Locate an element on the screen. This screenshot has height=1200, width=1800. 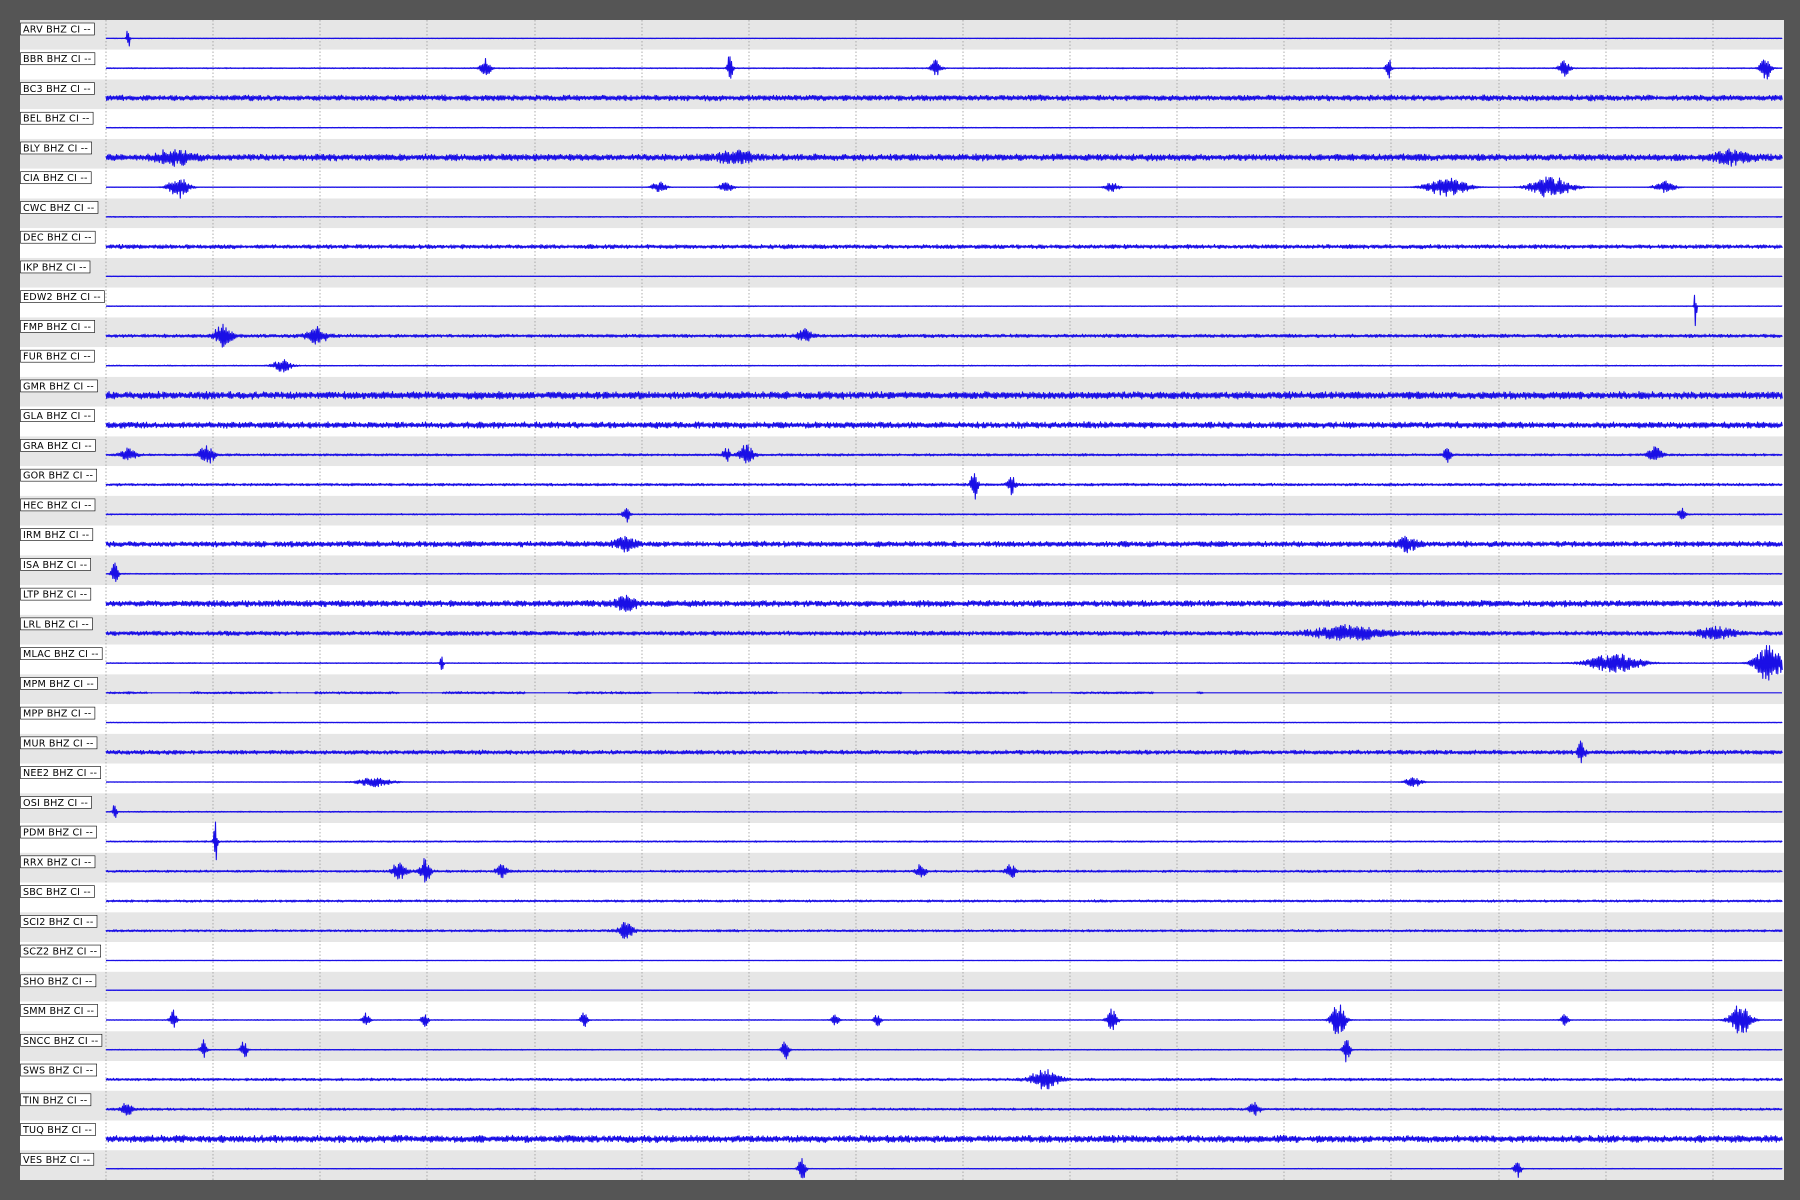
station-label: DEC BHZ CI -- is located at coordinates (58, 237).